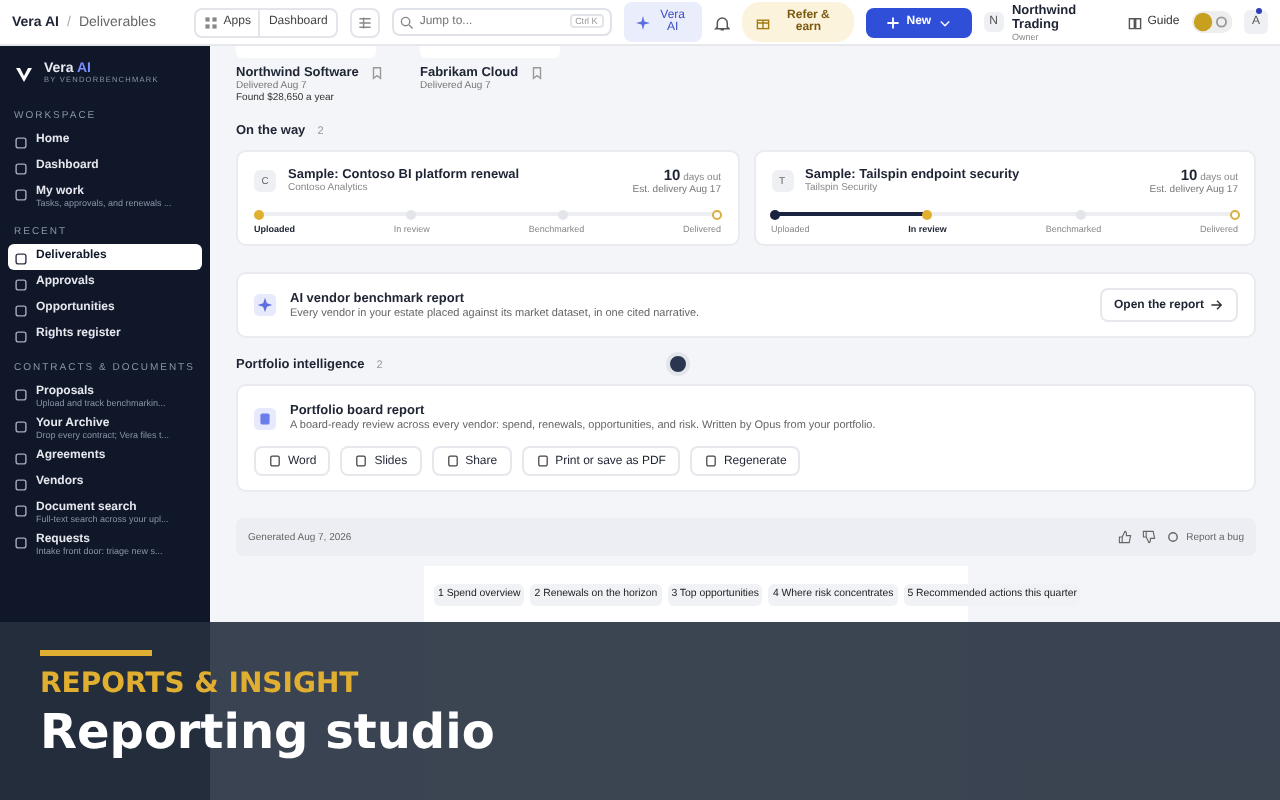 This screenshot has width=1280, height=800. I want to click on plus-icon, so click(893, 22).